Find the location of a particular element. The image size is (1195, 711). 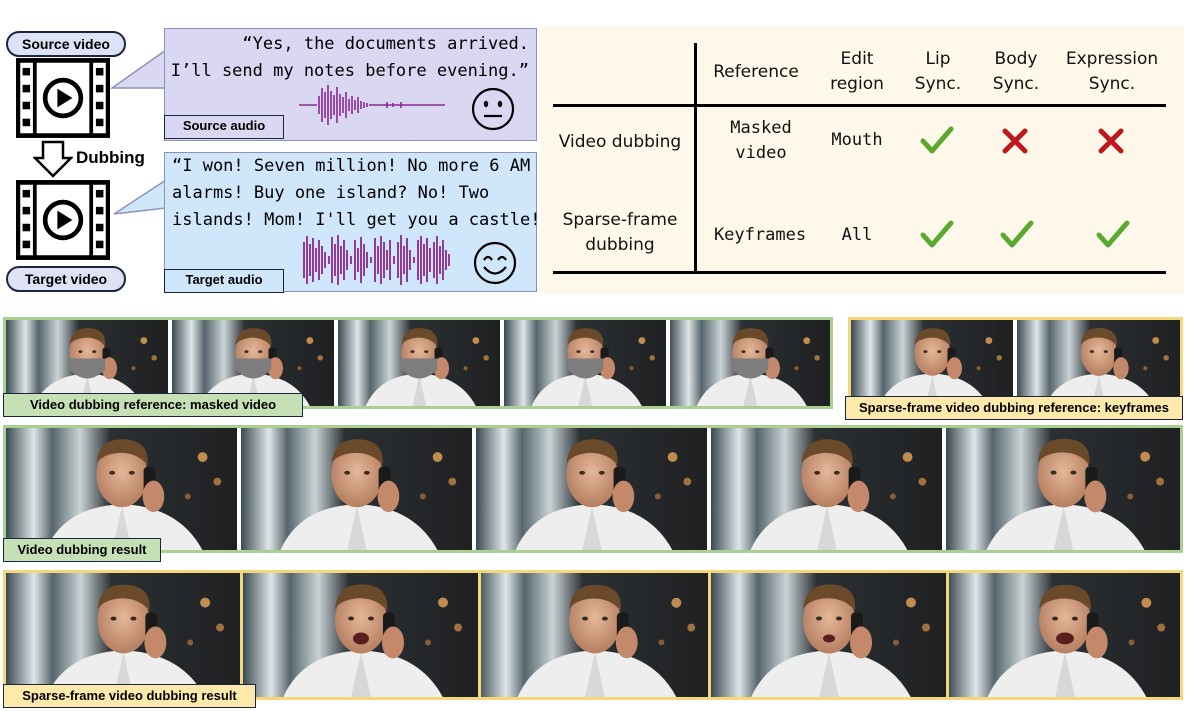

row1-reference-1: Masked is located at coordinates (761, 128).